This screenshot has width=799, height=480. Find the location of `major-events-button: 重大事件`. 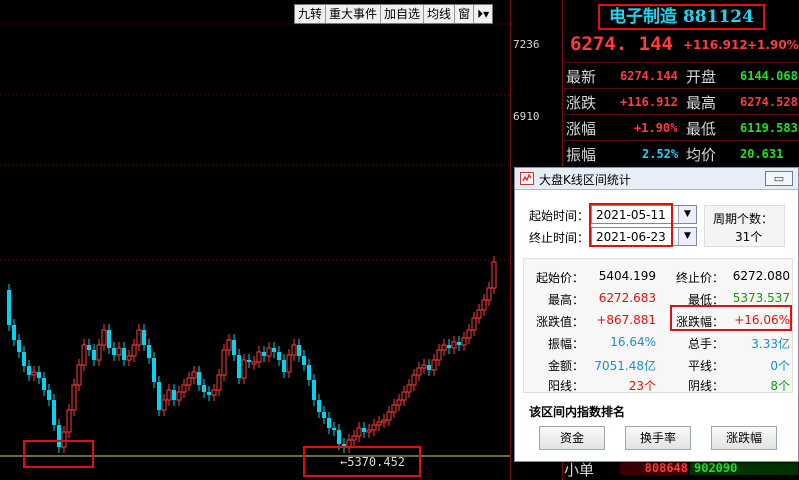

major-events-button: 重大事件 is located at coordinates (354, 14).